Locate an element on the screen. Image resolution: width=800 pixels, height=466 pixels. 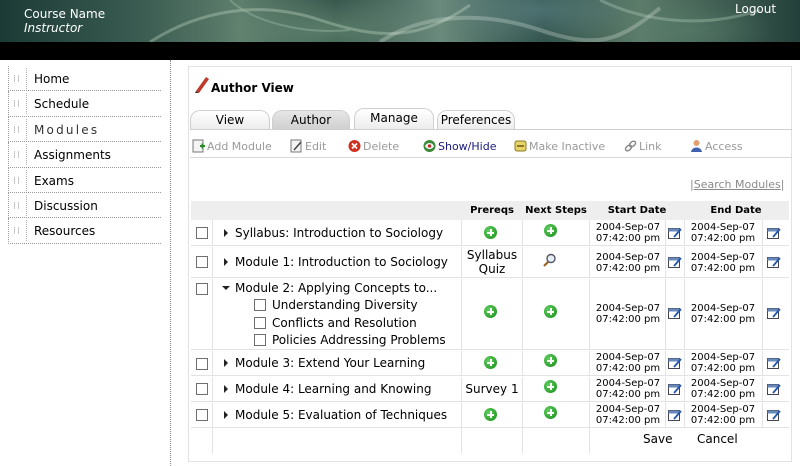
tab-underline is located at coordinates (491, 129).